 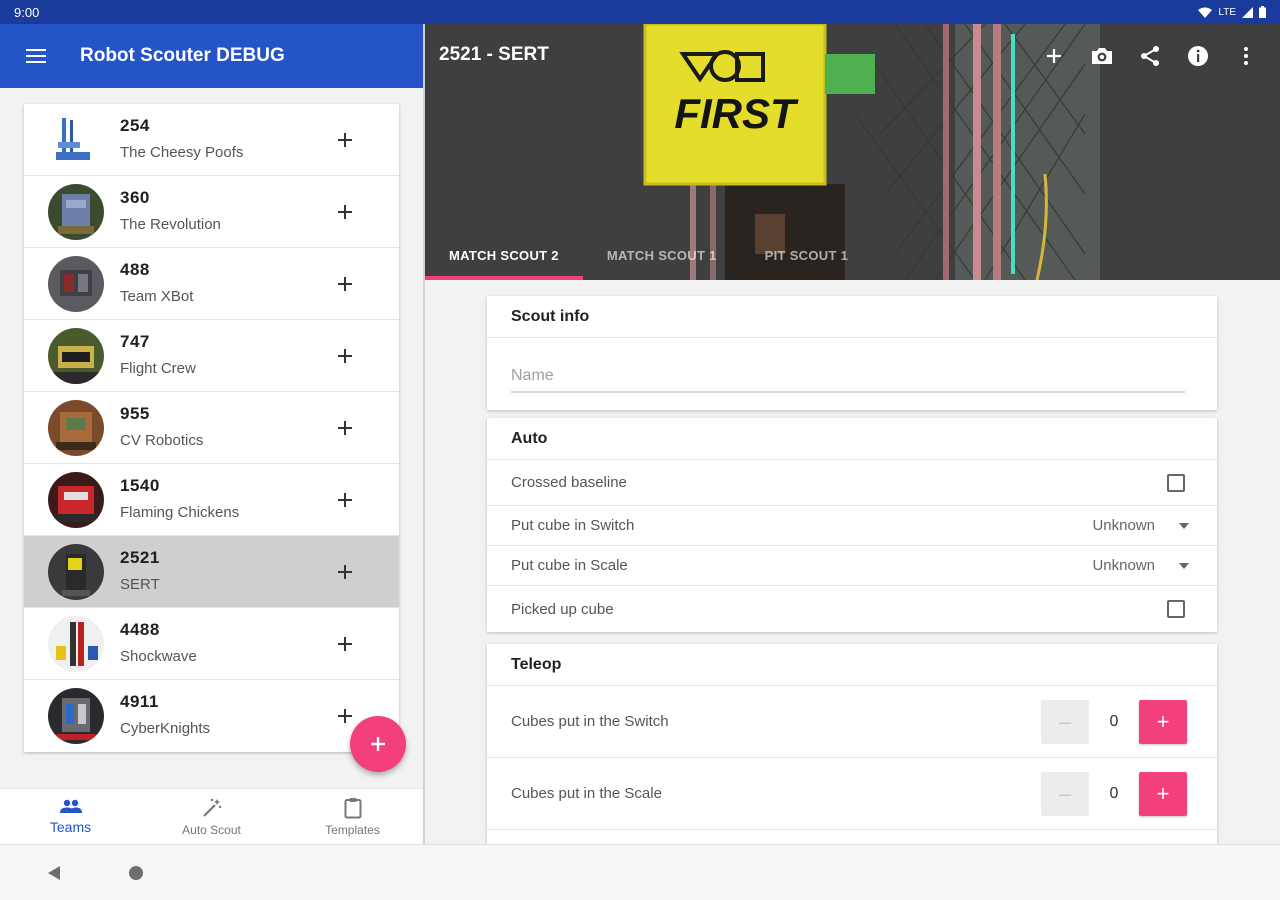 What do you see at coordinates (852, 439) in the screenshot?
I see `section-header: Auto` at bounding box center [852, 439].